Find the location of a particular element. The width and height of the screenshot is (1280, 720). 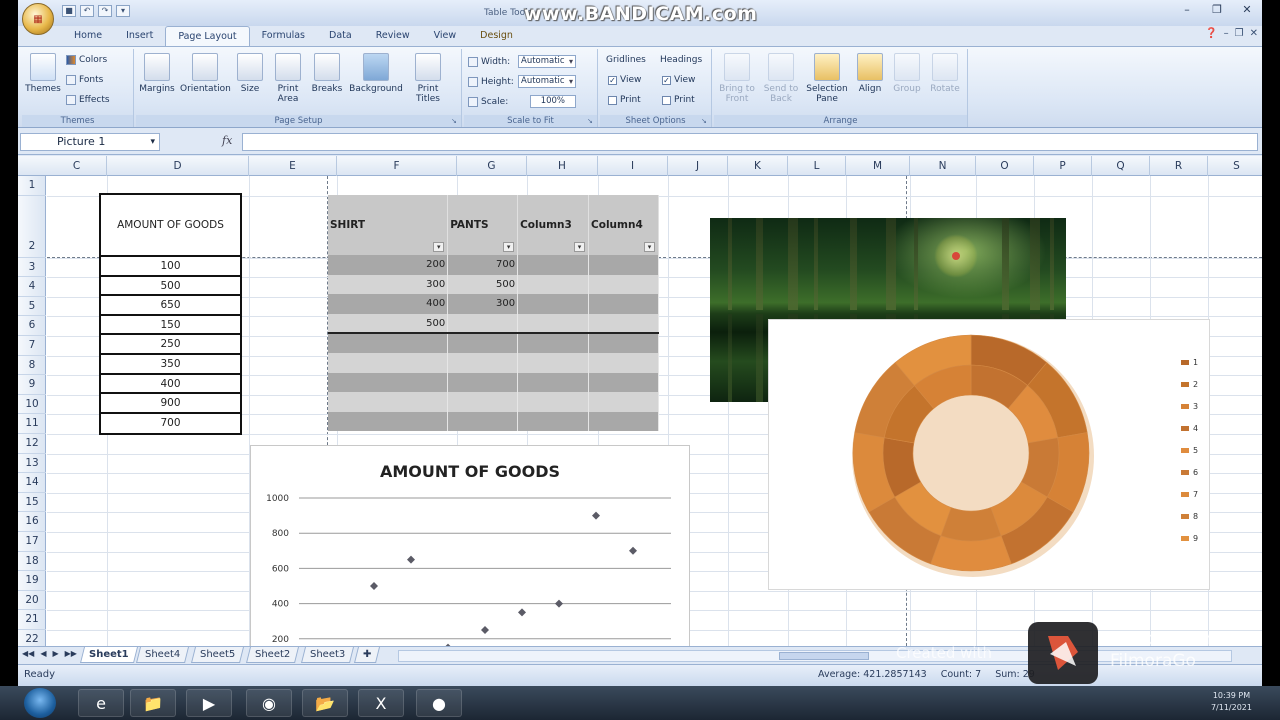

row-header: 13 is located at coordinates (32, 464).